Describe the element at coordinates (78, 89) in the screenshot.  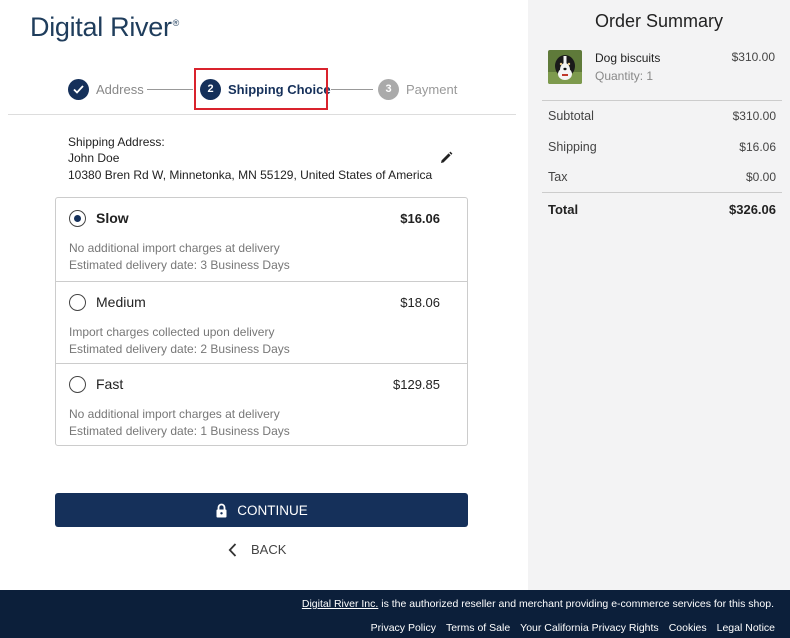
I see `checkmark-icon` at that location.